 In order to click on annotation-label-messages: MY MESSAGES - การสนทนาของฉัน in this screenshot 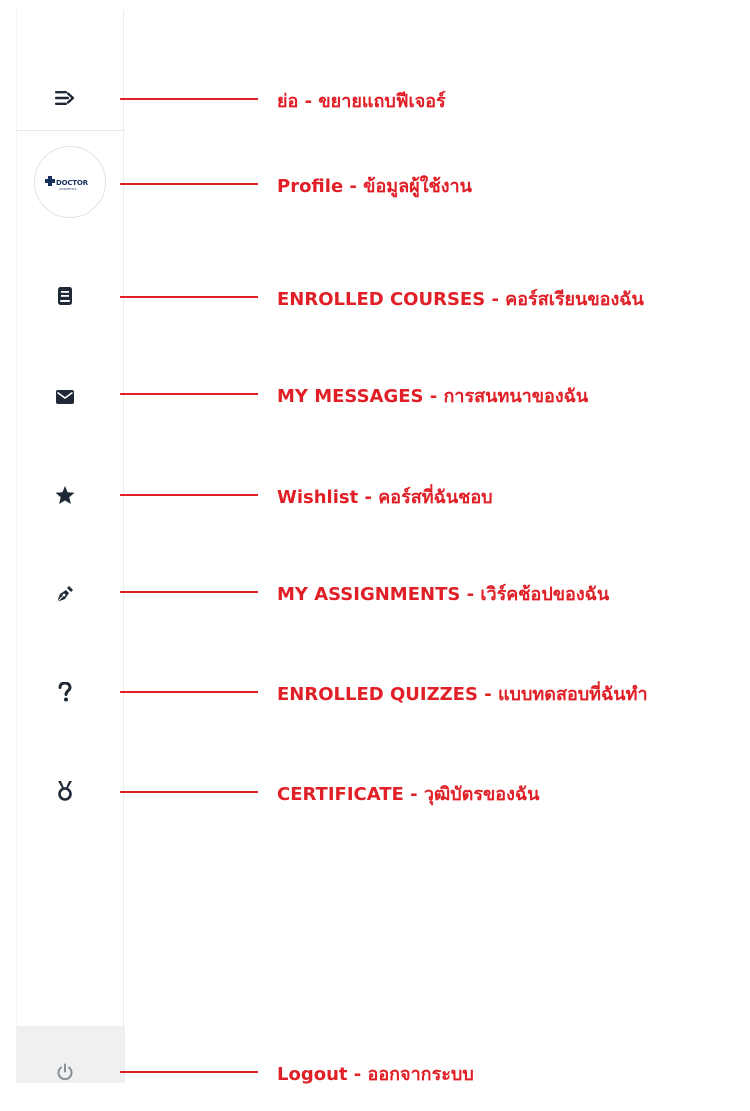, I will do `click(433, 396)`.